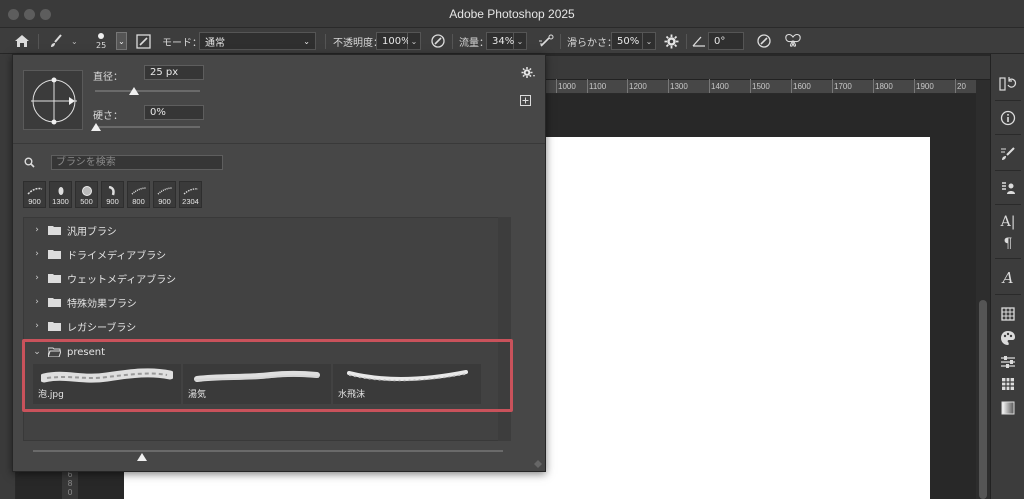 This screenshot has width=1024, height=499. Describe the element at coordinates (137, 162) in the screenshot. I see `brush-search-input: ブラシを検索` at that location.